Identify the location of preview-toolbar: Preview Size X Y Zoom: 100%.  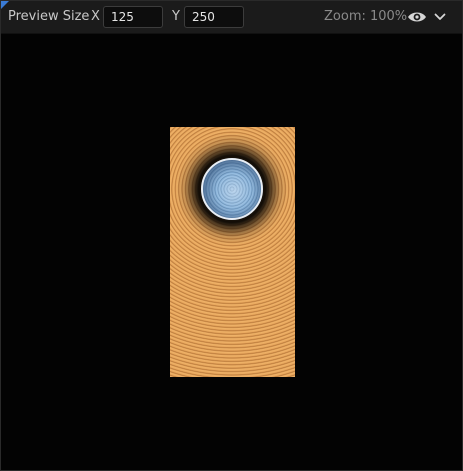
(231, 17).